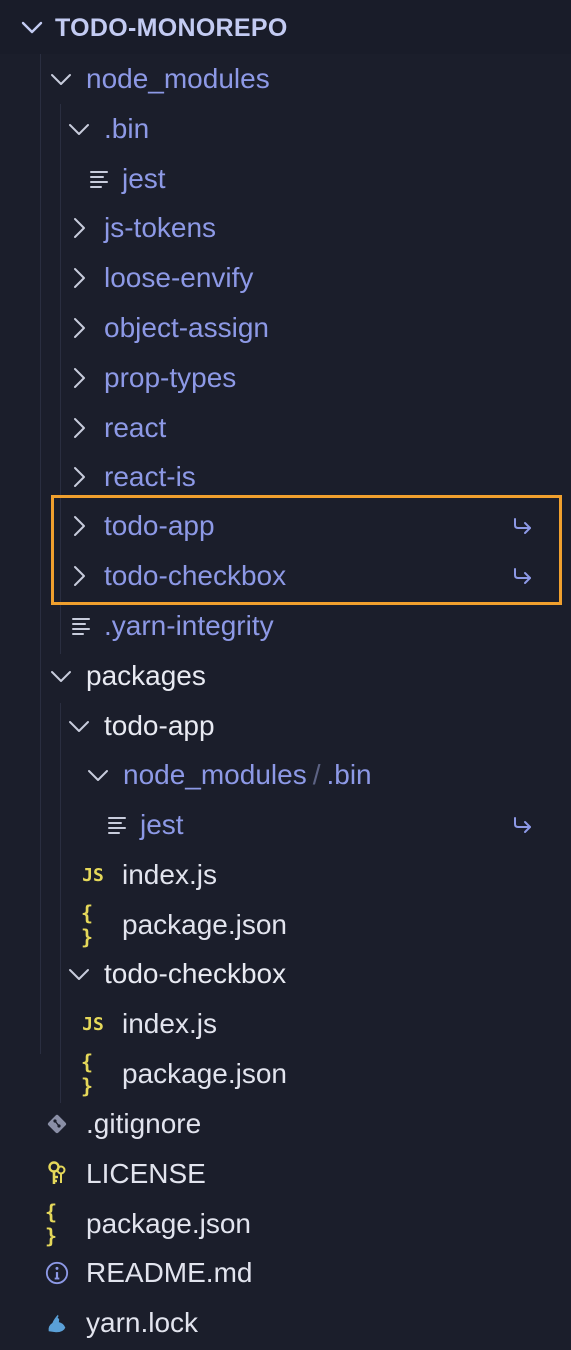  I want to click on git-icon, so click(57, 1124).